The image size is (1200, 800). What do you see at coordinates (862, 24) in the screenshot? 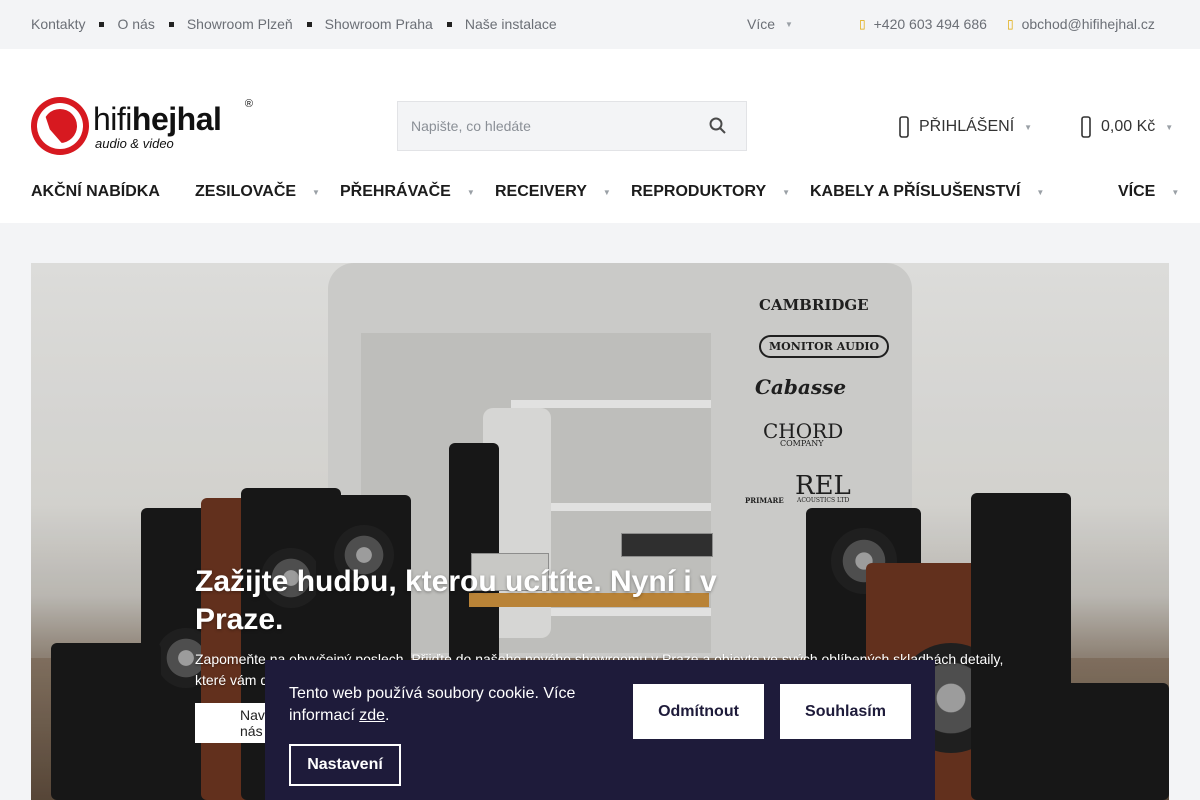
I see `phone-icon: ▯` at bounding box center [862, 24].